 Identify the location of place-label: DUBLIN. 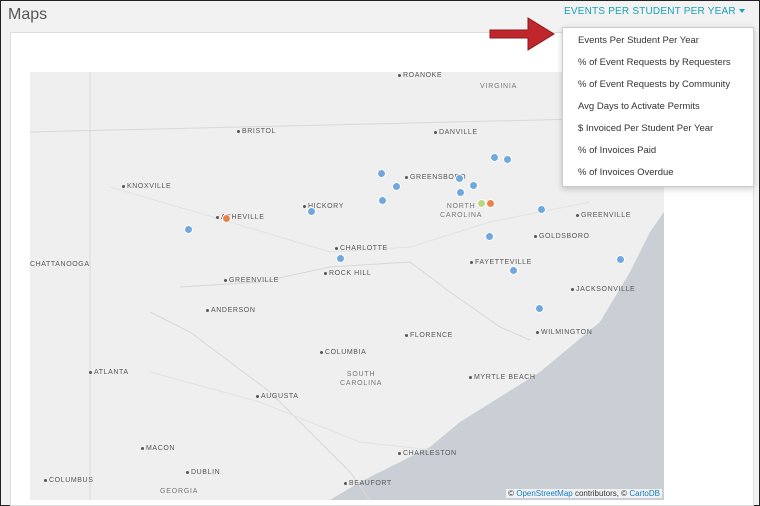
(203, 472).